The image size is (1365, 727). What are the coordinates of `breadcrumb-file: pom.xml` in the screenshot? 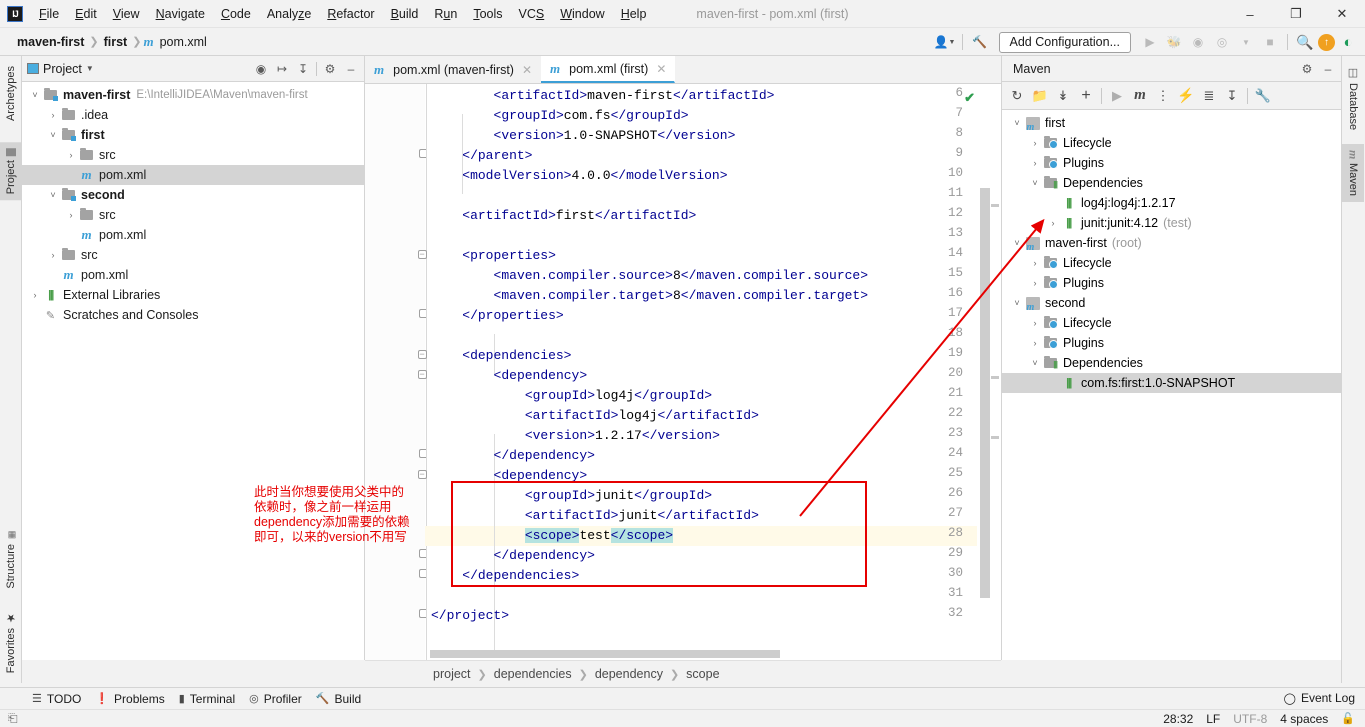 It's located at (183, 42).